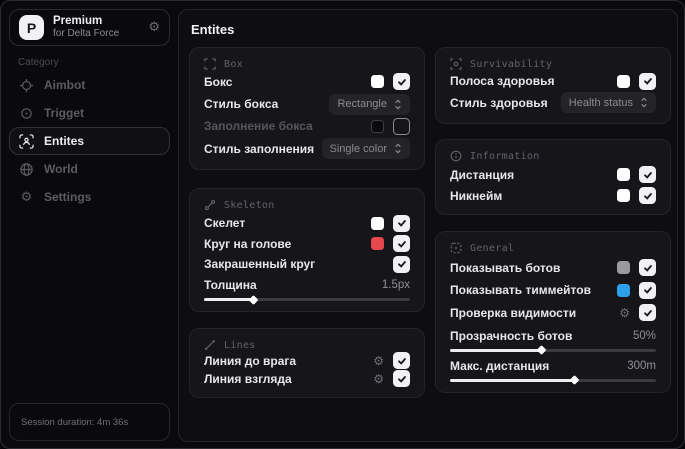 The image size is (685, 449). What do you see at coordinates (505, 156) in the screenshot?
I see `card-title: Information` at bounding box center [505, 156].